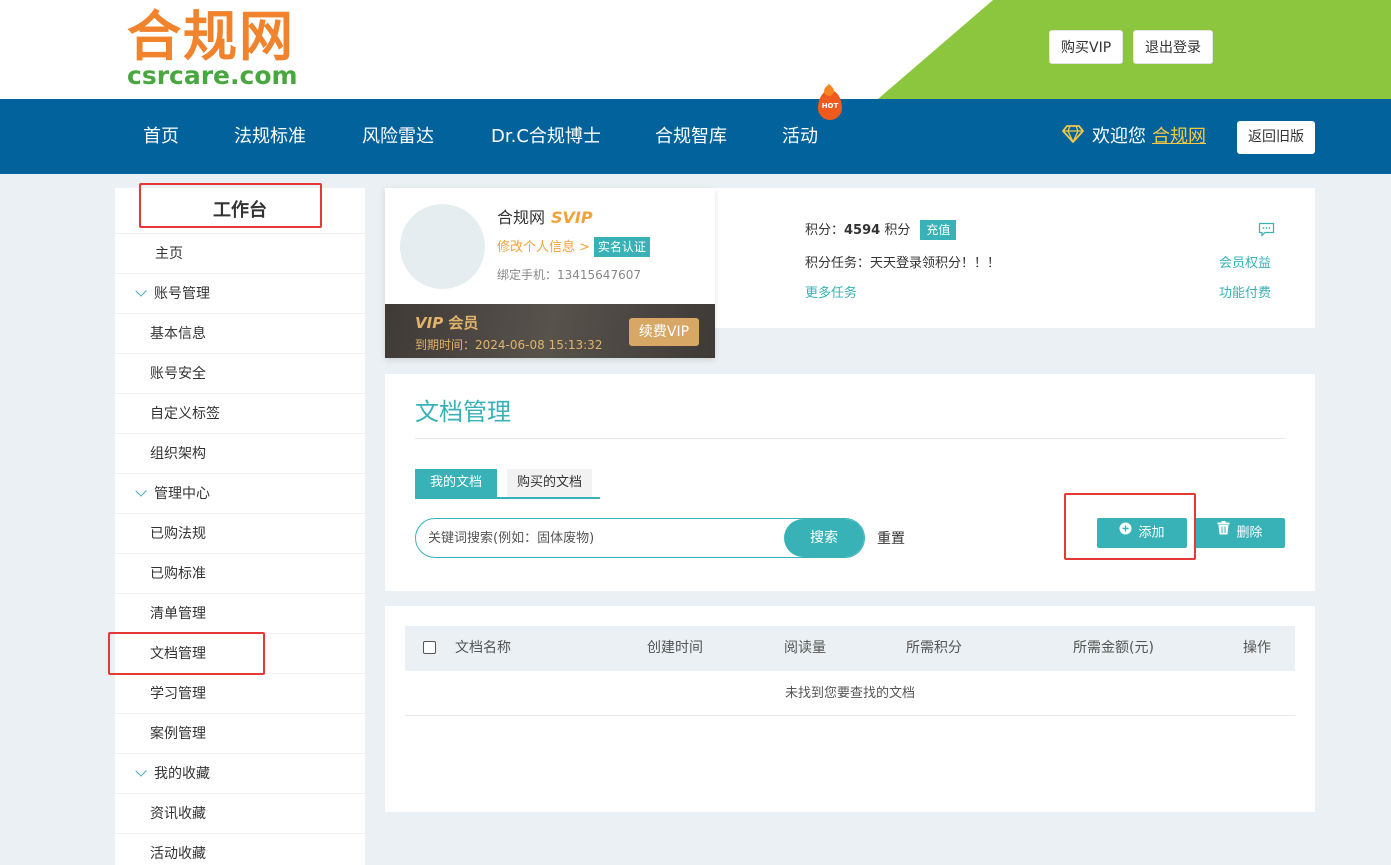  Describe the element at coordinates (664, 332) in the screenshot. I see `renew-vip-button: 续费VIP` at that location.